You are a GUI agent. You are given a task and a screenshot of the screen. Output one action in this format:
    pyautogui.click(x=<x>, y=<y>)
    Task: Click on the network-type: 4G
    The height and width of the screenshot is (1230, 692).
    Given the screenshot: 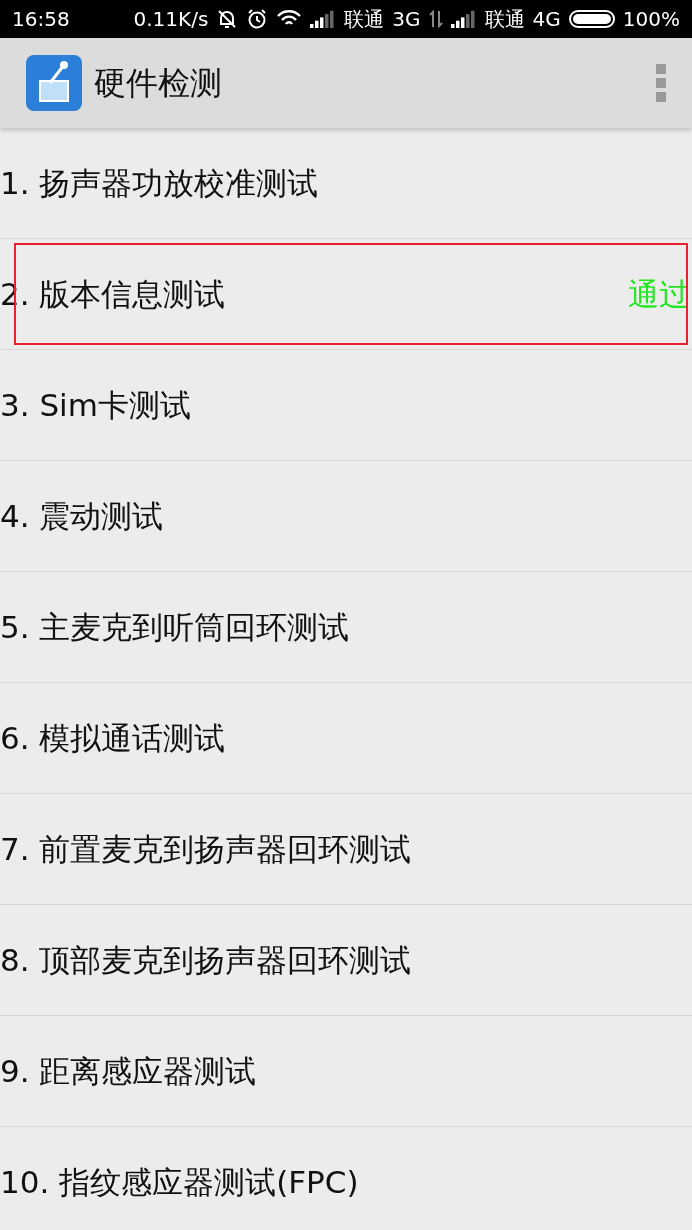 What is the action you would take?
    pyautogui.click(x=546, y=19)
    